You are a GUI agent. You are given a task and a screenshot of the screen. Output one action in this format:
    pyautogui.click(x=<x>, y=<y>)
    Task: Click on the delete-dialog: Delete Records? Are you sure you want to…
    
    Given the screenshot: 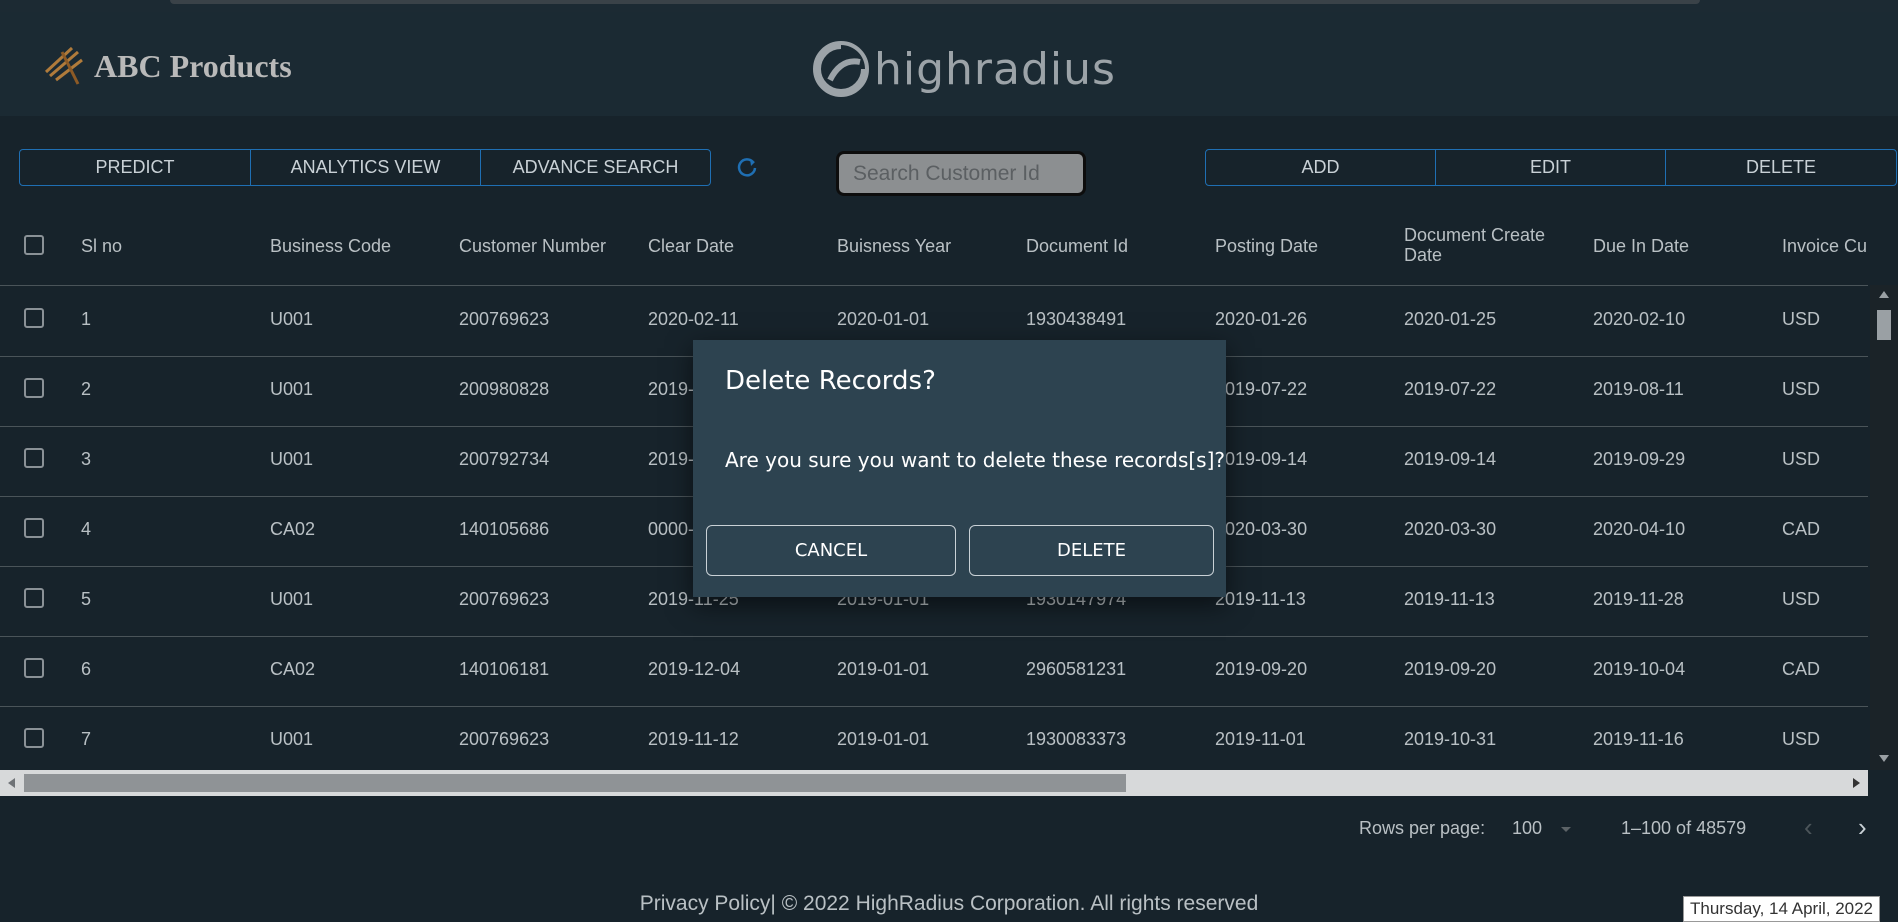 What is the action you would take?
    pyautogui.click(x=959, y=468)
    